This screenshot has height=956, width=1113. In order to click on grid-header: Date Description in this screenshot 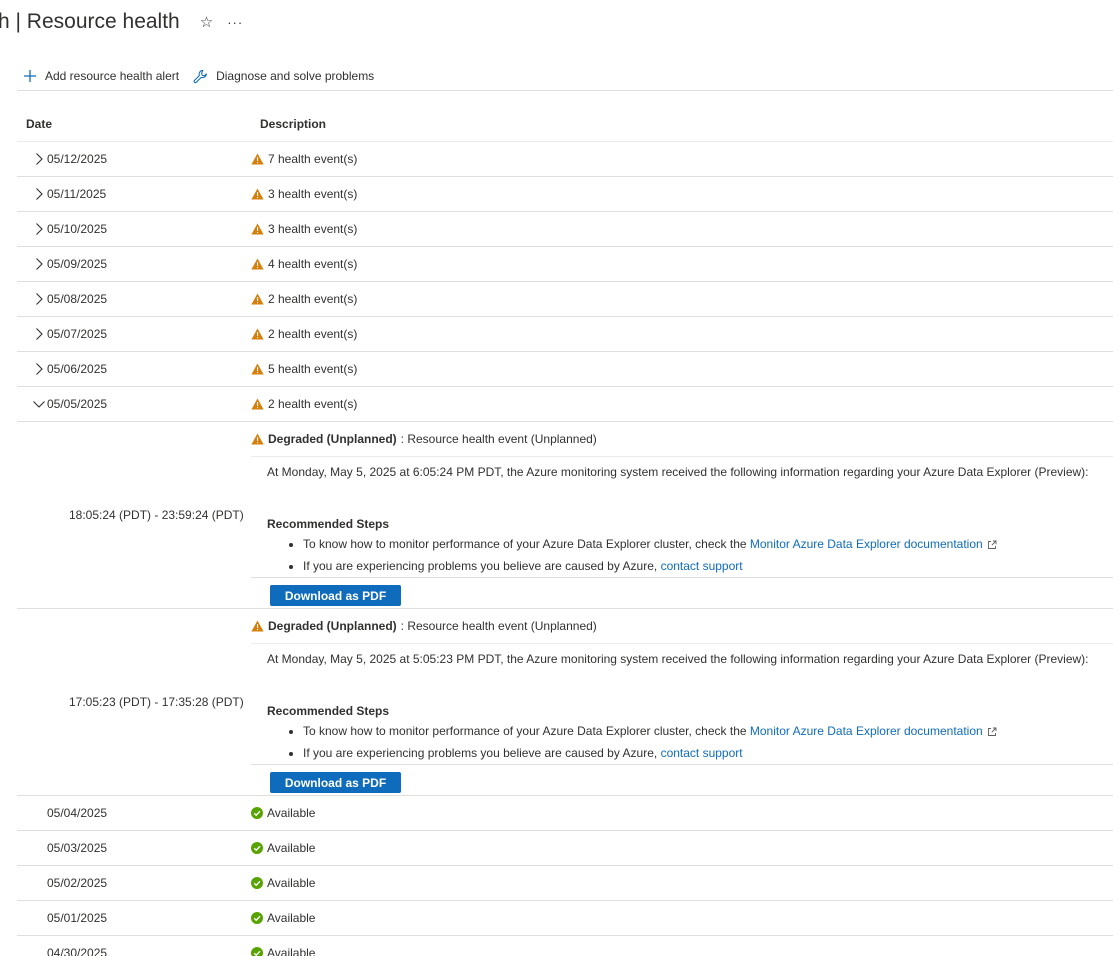, I will do `click(565, 124)`.